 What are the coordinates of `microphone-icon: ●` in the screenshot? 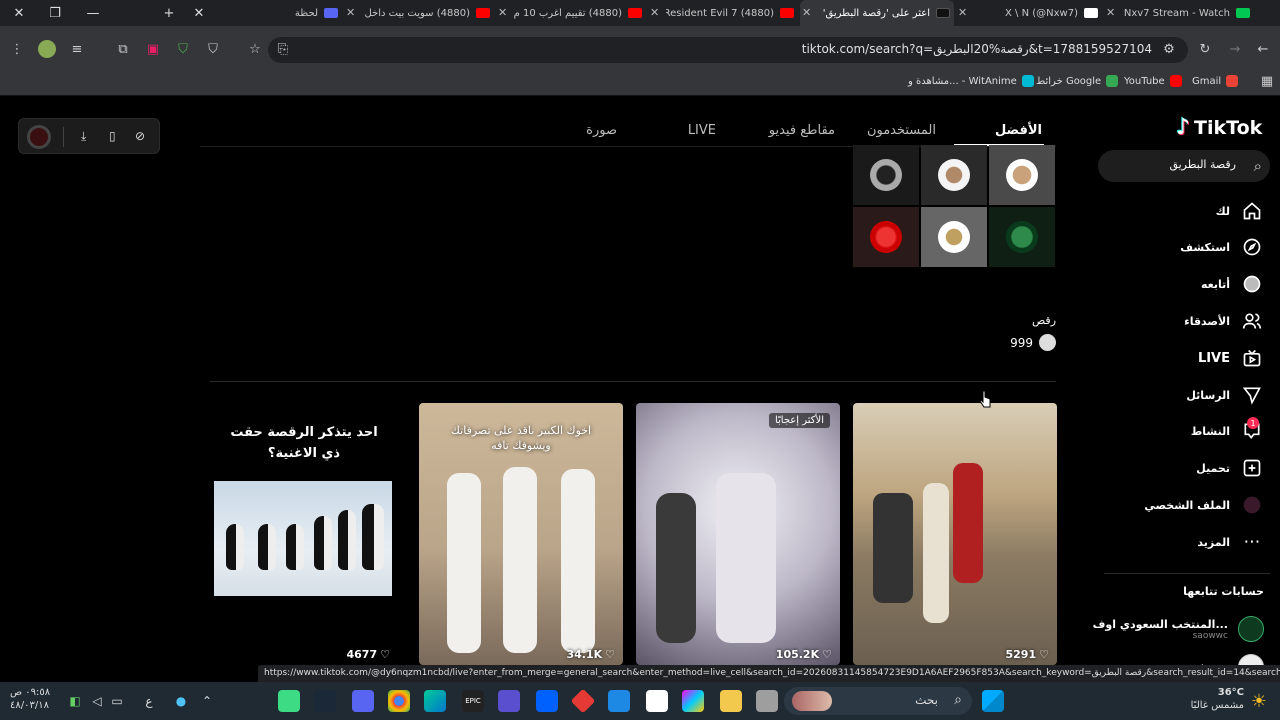 It's located at (181, 701).